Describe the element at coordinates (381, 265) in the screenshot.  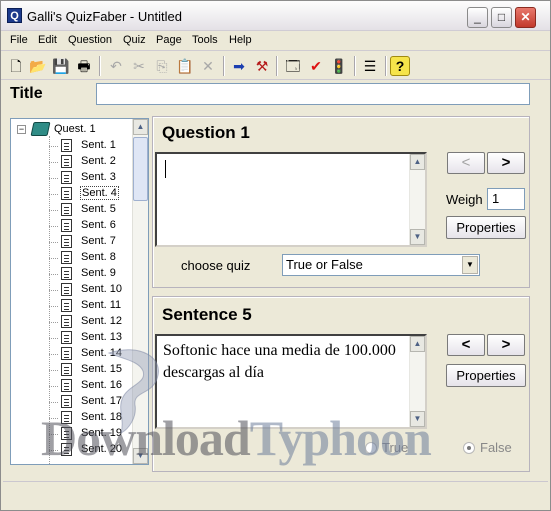
I see `quiz-type-select: True or False ▼` at that location.